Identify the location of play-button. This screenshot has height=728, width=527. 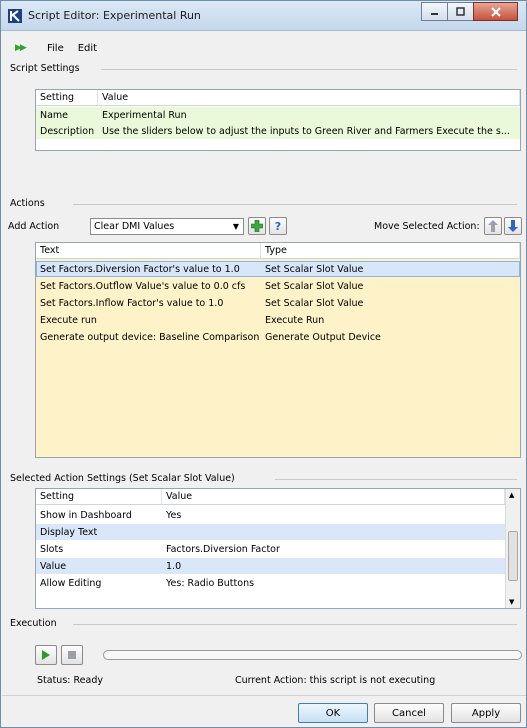
(46, 655).